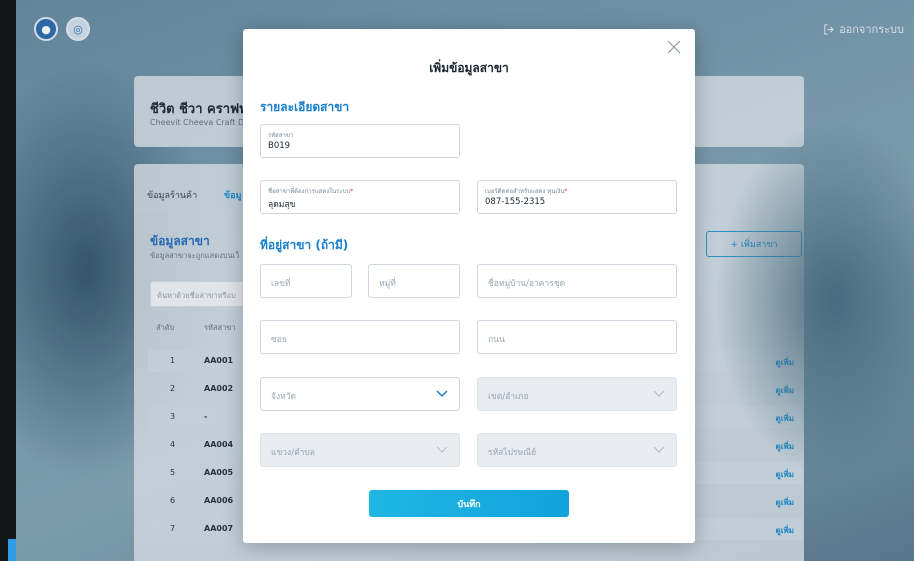 The height and width of the screenshot is (561, 914). Describe the element at coordinates (469, 503) in the screenshot. I see `save-button: บันทึก` at that location.